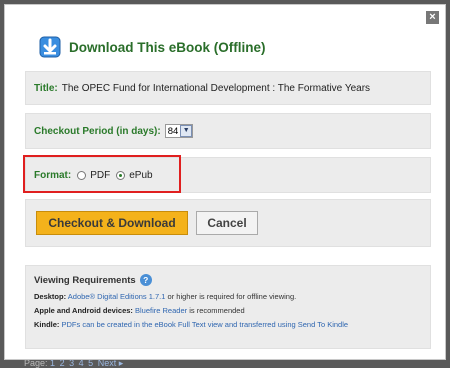 The width and height of the screenshot is (450, 368). I want to click on help-icon: ?, so click(145, 280).